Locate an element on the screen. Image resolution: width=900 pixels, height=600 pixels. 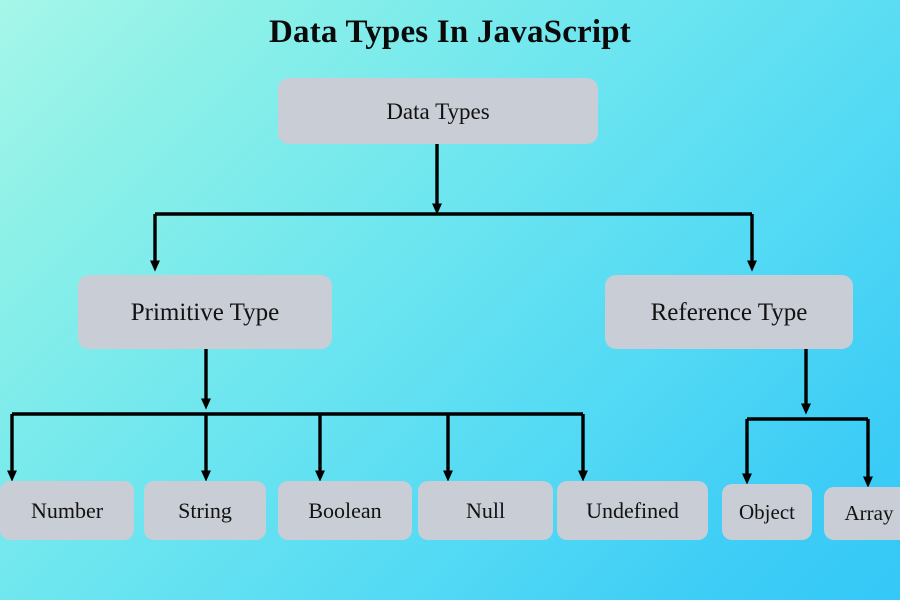
node-data-types: Data Types is located at coordinates (438, 111).